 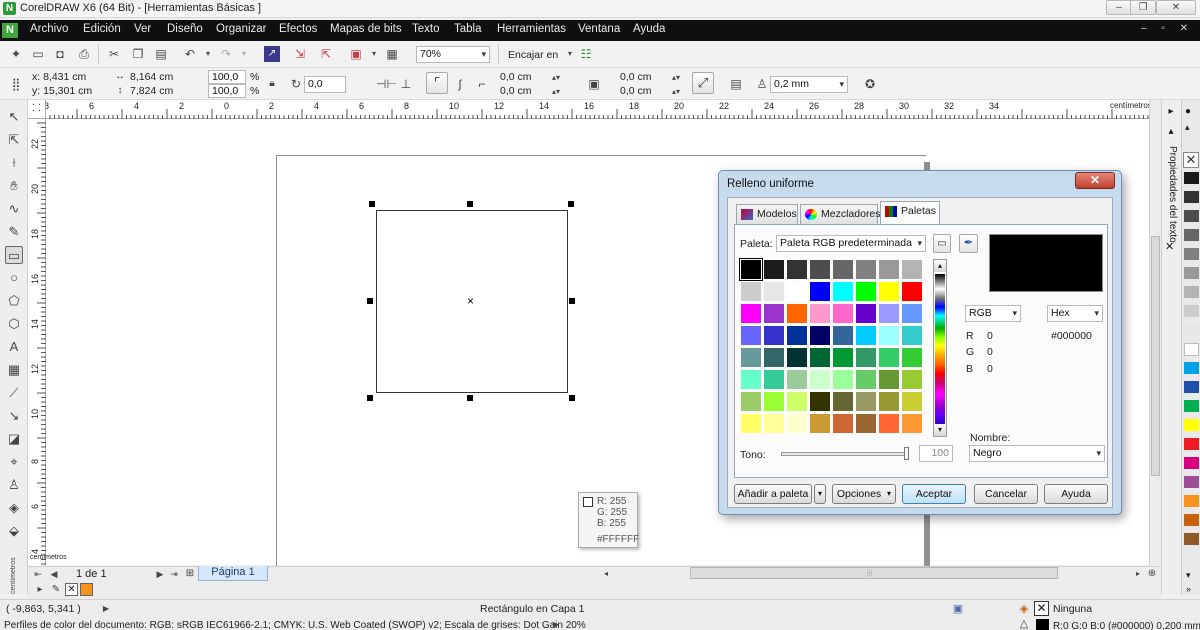 What do you see at coordinates (106, 609) in the screenshot?
I see `status-expand-icon: ▶` at bounding box center [106, 609].